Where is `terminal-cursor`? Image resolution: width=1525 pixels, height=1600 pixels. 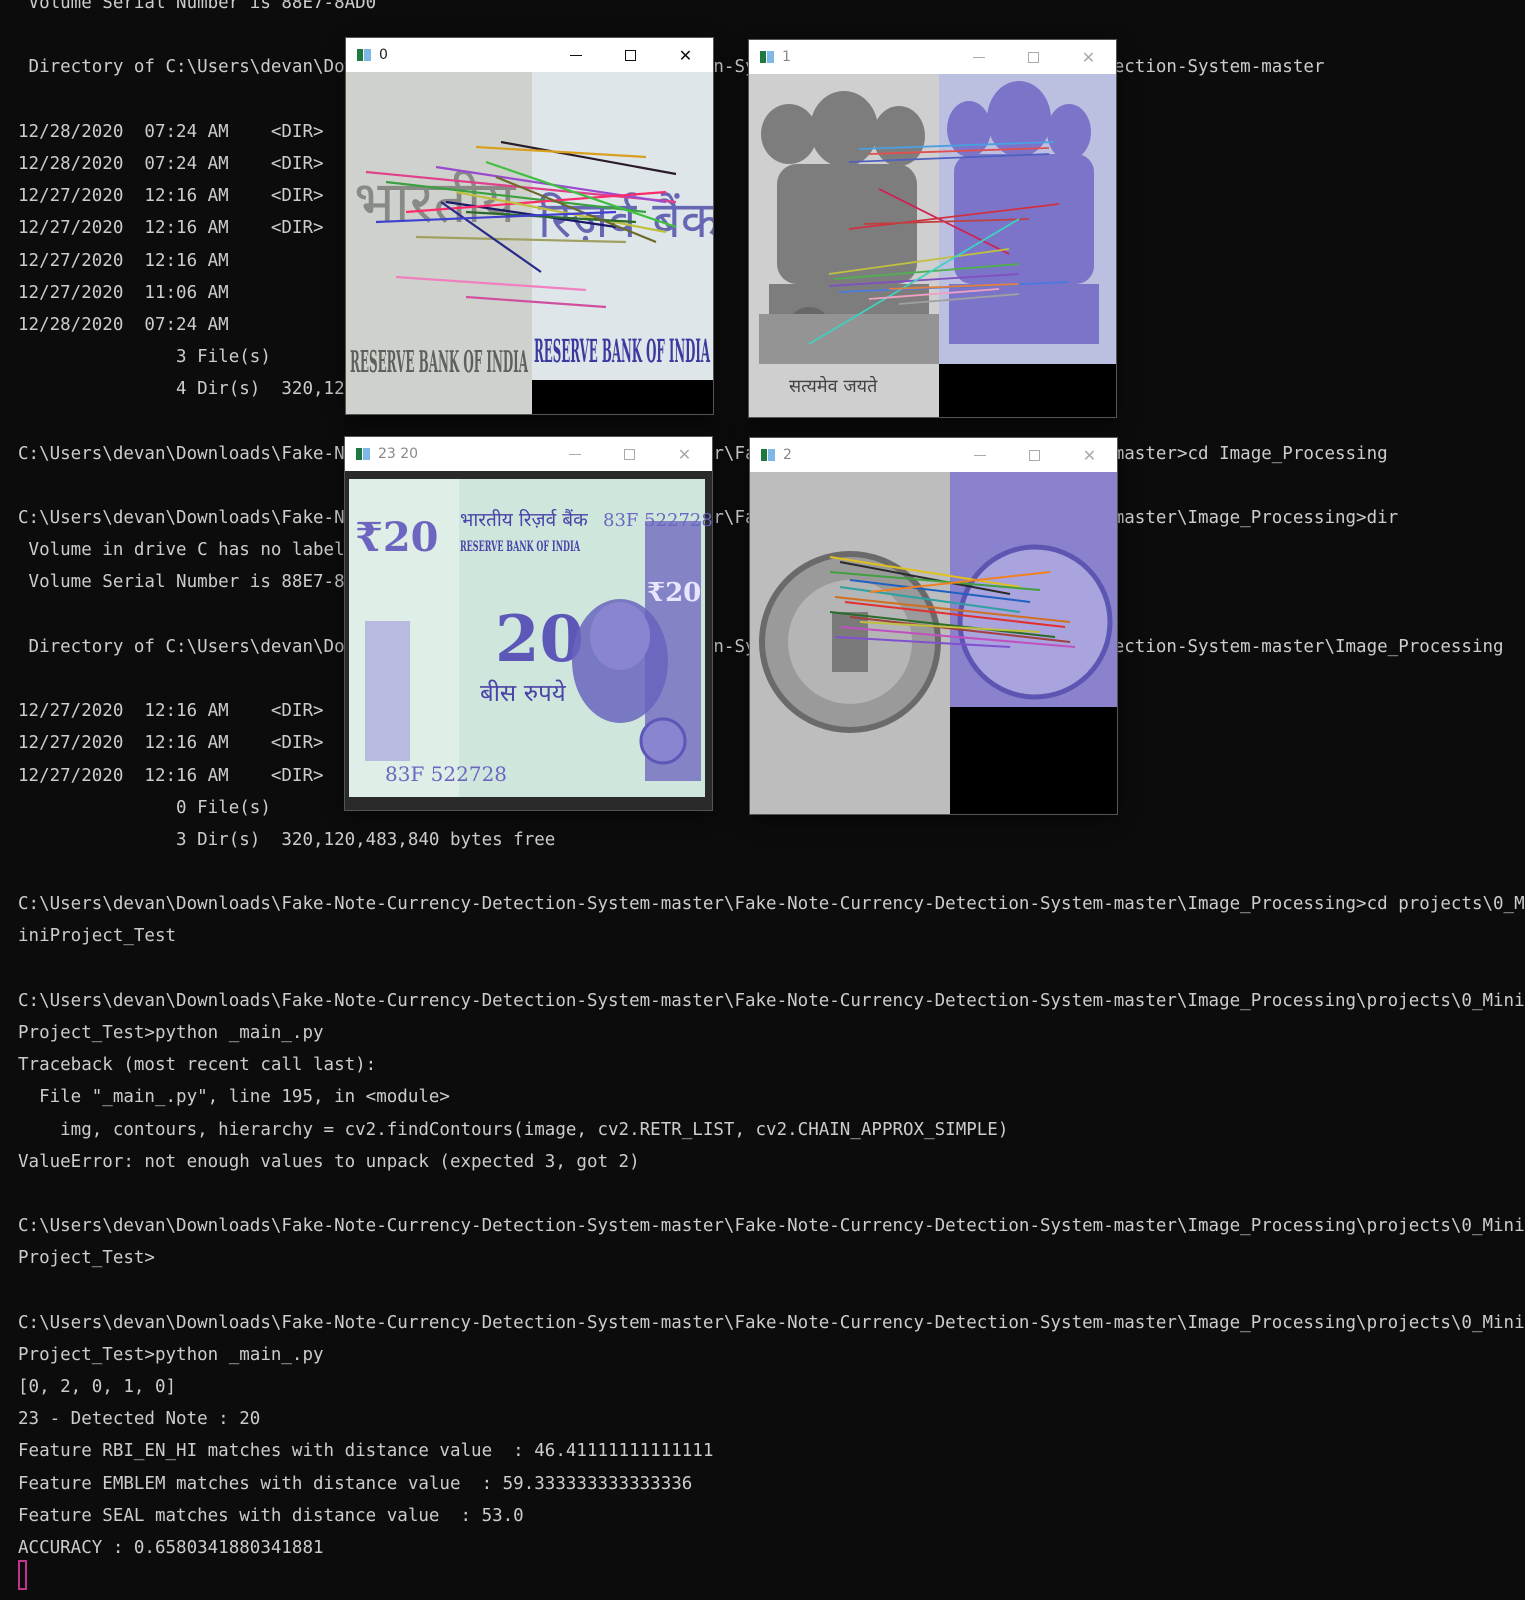
terminal-cursor is located at coordinates (22, 1575).